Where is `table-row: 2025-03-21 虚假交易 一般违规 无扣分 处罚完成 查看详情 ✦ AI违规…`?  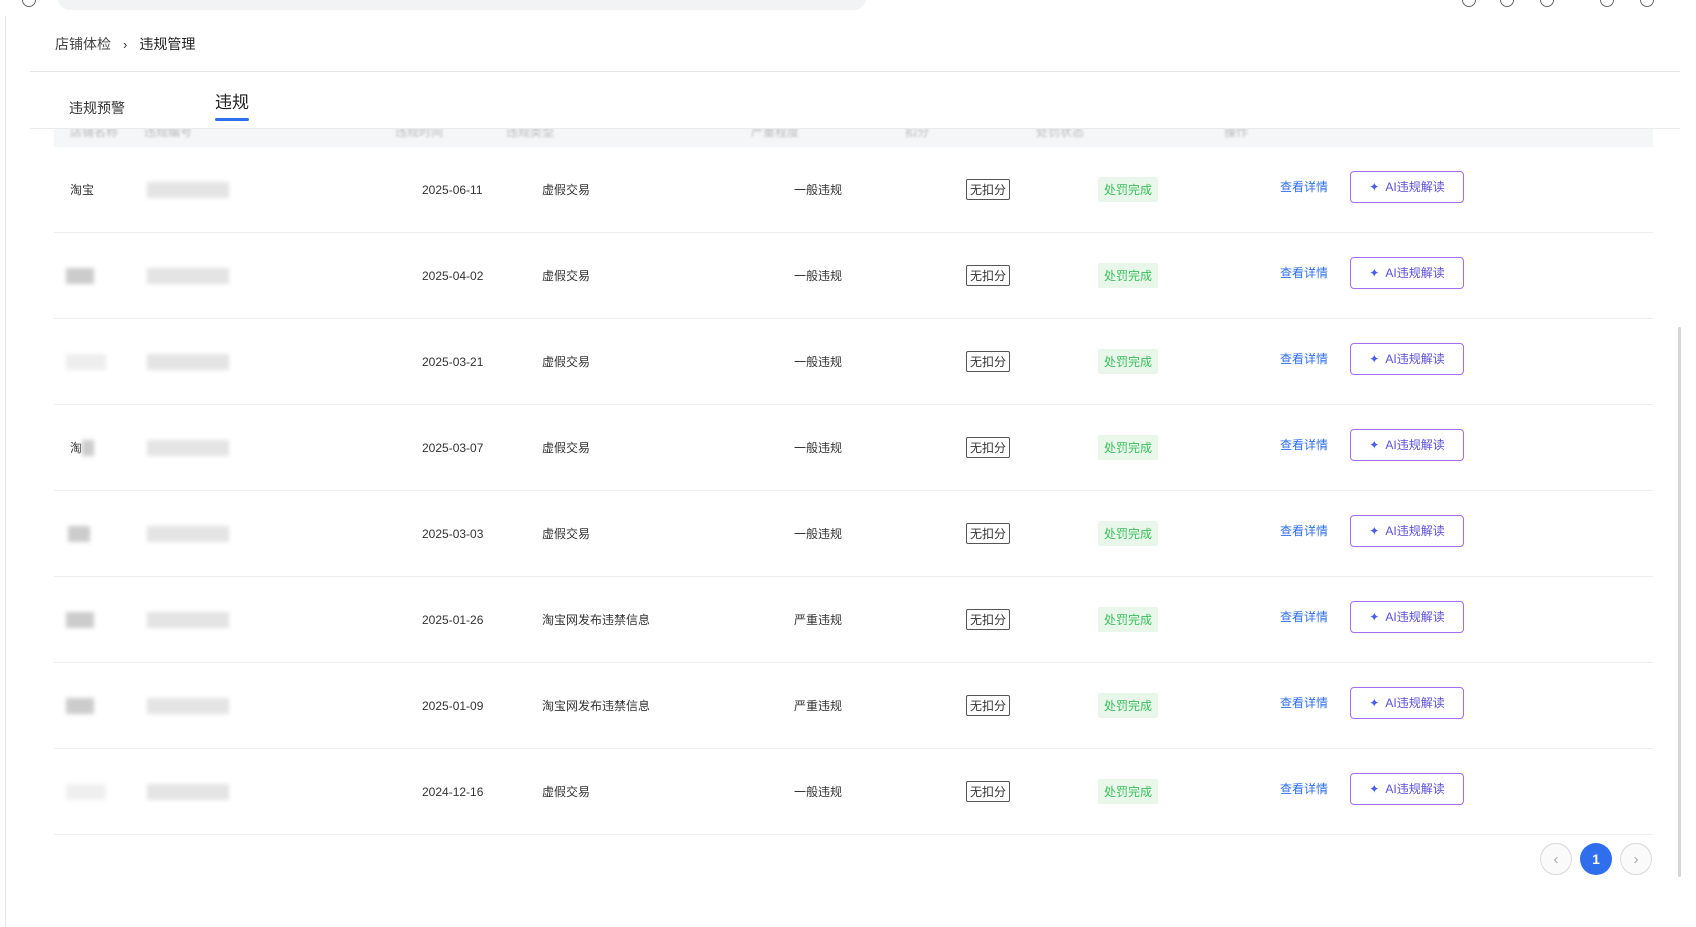
table-row: 2025-03-21 虚假交易 一般违规 无扣分 处罚完成 查看详情 ✦ AI违规… is located at coordinates (853, 362).